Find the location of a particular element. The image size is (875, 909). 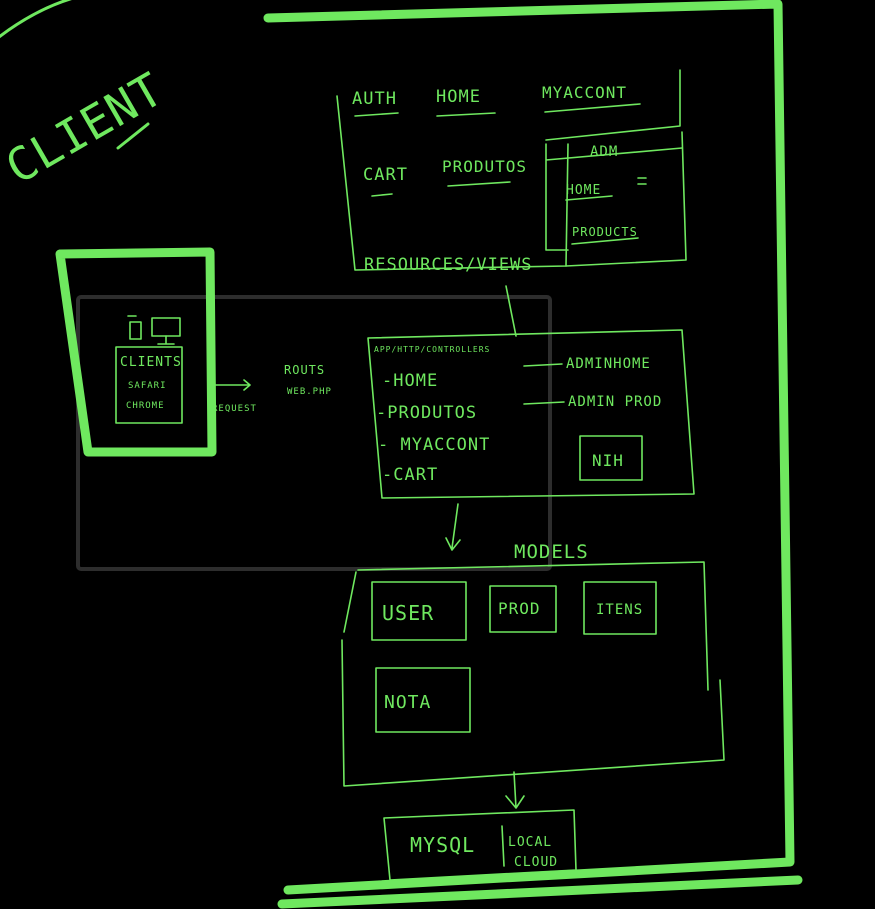

controller-home: -HOME is located at coordinates (410, 381).